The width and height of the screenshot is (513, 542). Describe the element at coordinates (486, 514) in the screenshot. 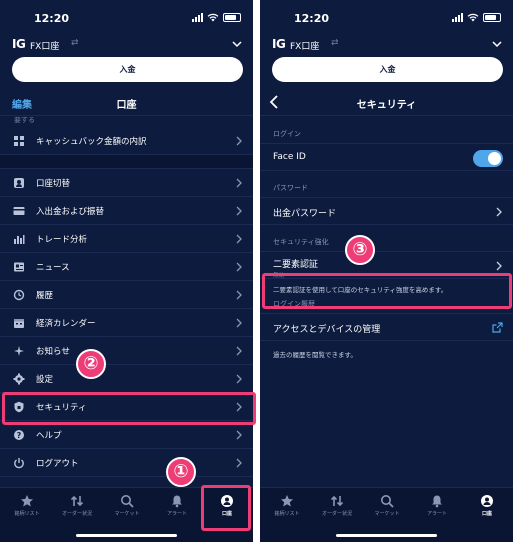

I see `tab-label: 口座` at that location.